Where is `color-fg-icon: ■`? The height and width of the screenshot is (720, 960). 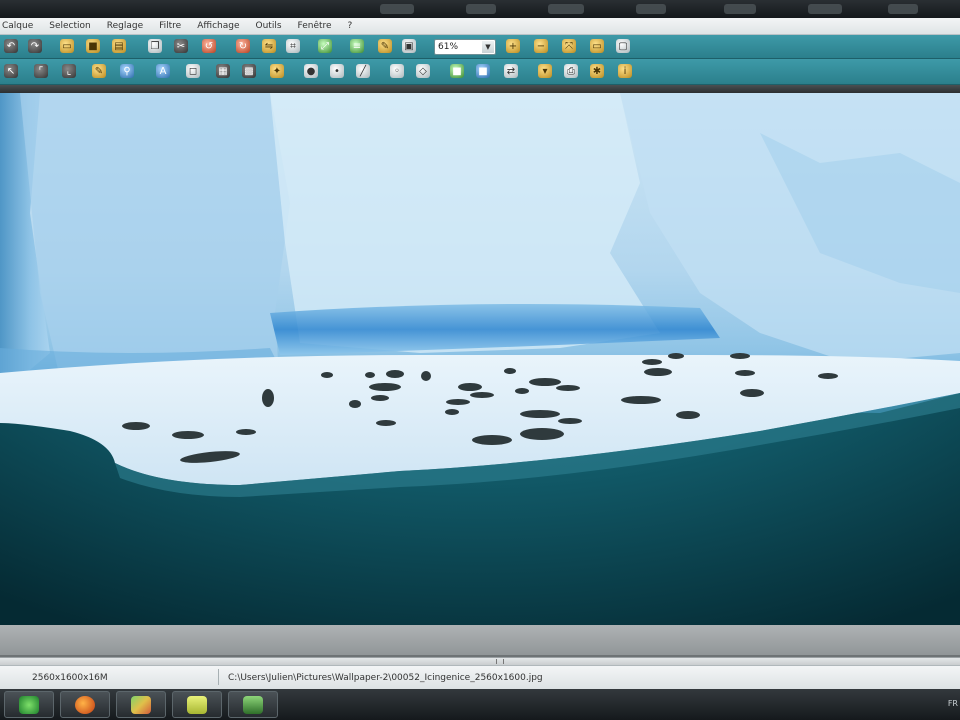 color-fg-icon: ■ is located at coordinates (457, 71).